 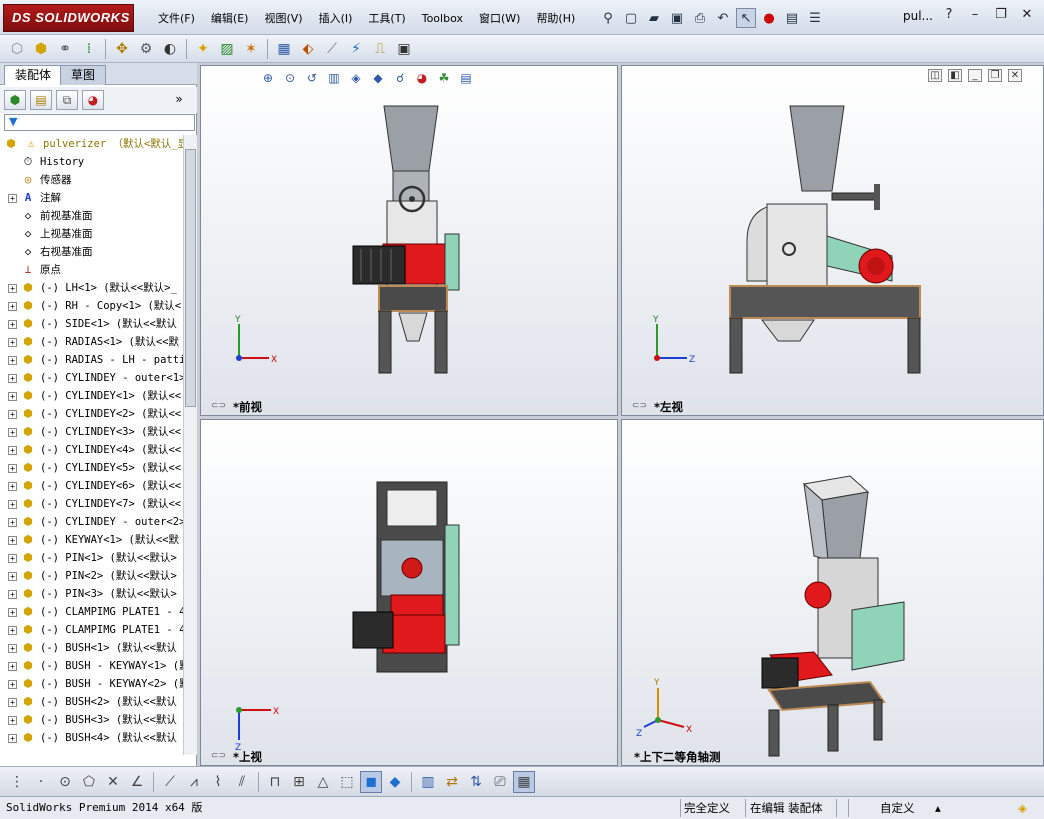 What do you see at coordinates (91, 288) in the screenshot?
I see `tree-item: + ⬢ (-) LH<1> (默认<<默认>_` at bounding box center [91, 288].